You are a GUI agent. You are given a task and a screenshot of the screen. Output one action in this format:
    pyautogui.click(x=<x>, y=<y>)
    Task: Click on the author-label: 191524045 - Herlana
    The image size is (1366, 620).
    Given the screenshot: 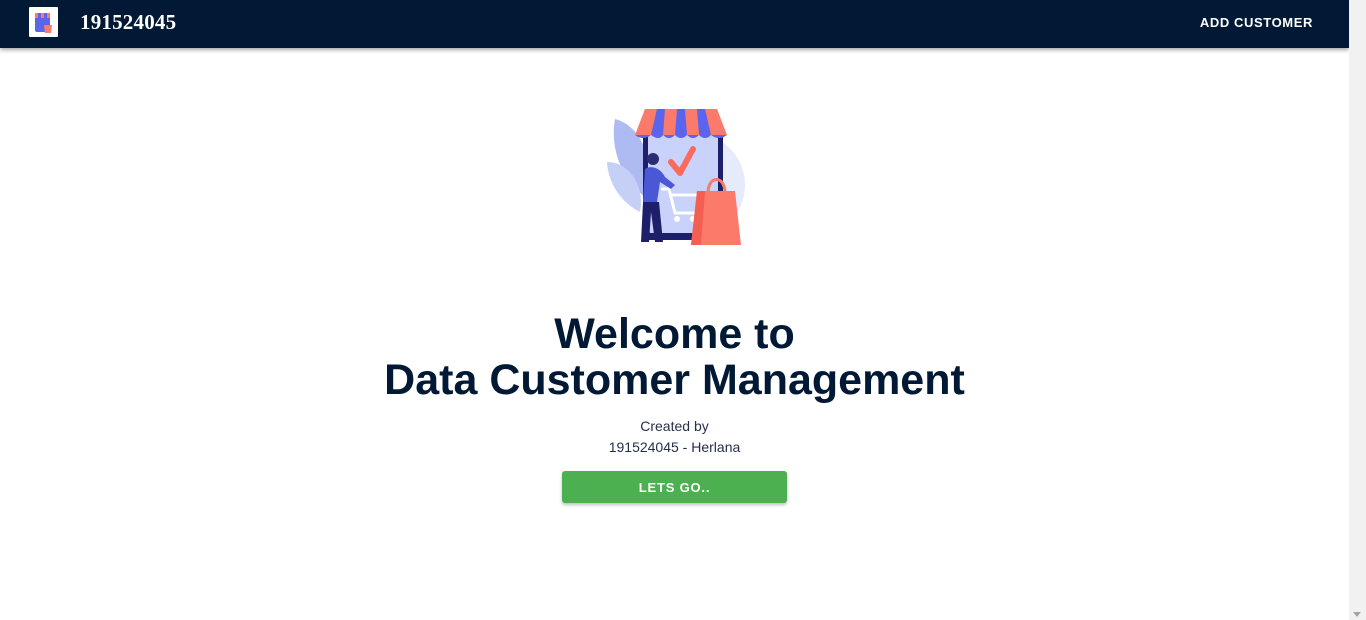 What is the action you would take?
    pyautogui.click(x=674, y=447)
    